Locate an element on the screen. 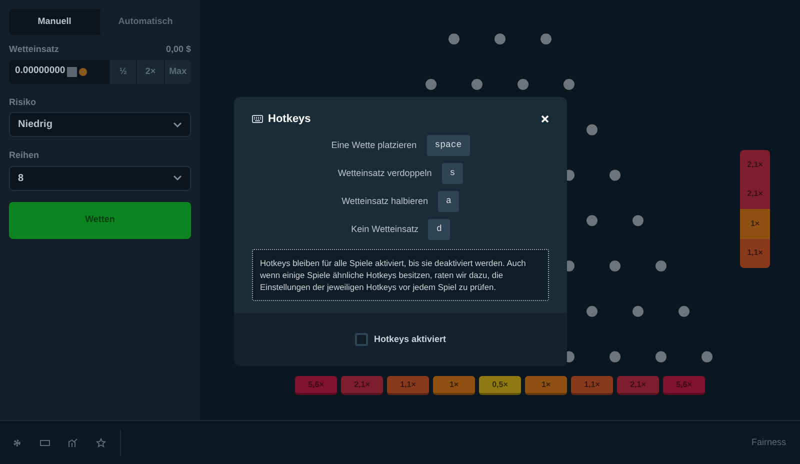  keyboard-icon is located at coordinates (257, 119).